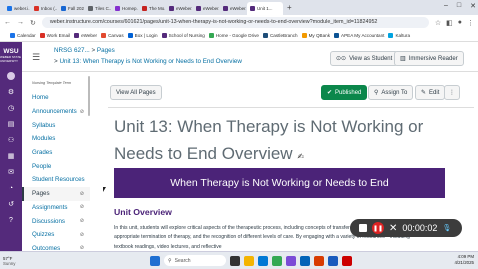  I want to click on system-clock: 4:09 PM 4/21/2025, so click(464, 260).